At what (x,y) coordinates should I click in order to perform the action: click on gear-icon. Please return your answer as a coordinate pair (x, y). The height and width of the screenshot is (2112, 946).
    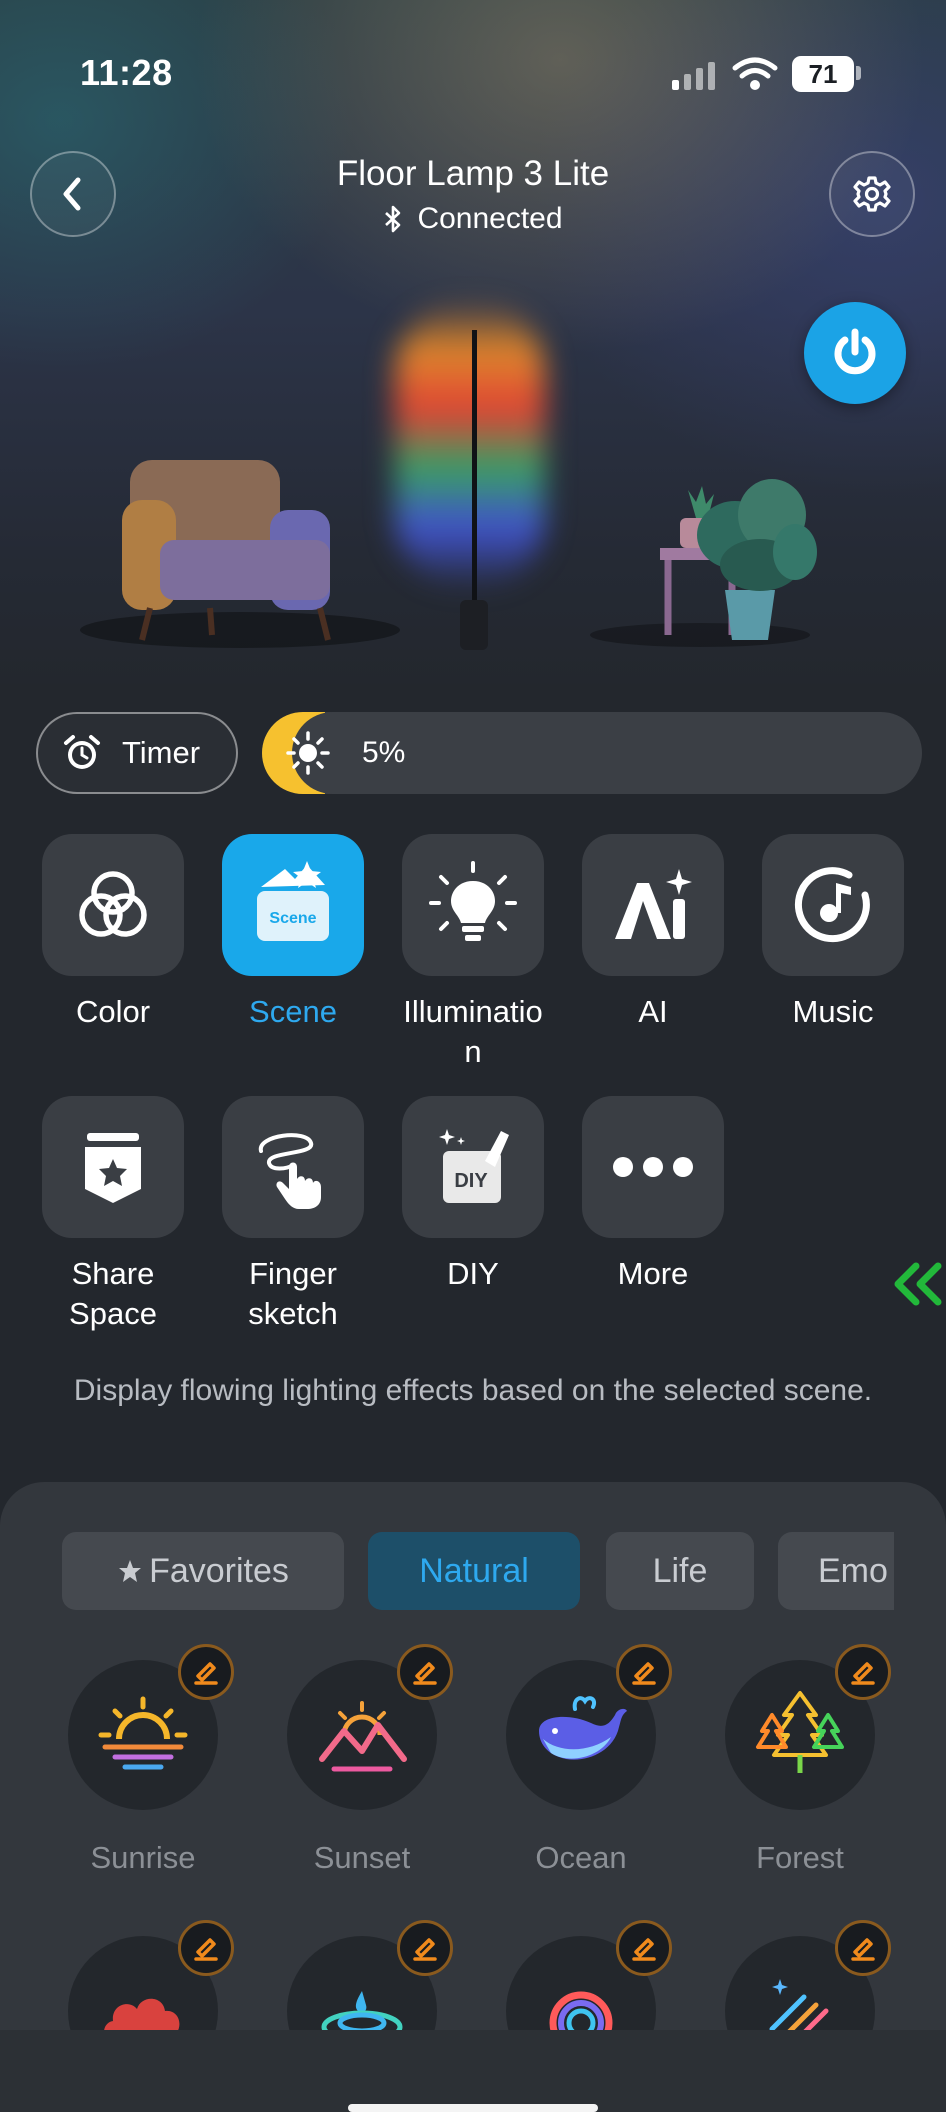
    Looking at the image, I should click on (872, 194).